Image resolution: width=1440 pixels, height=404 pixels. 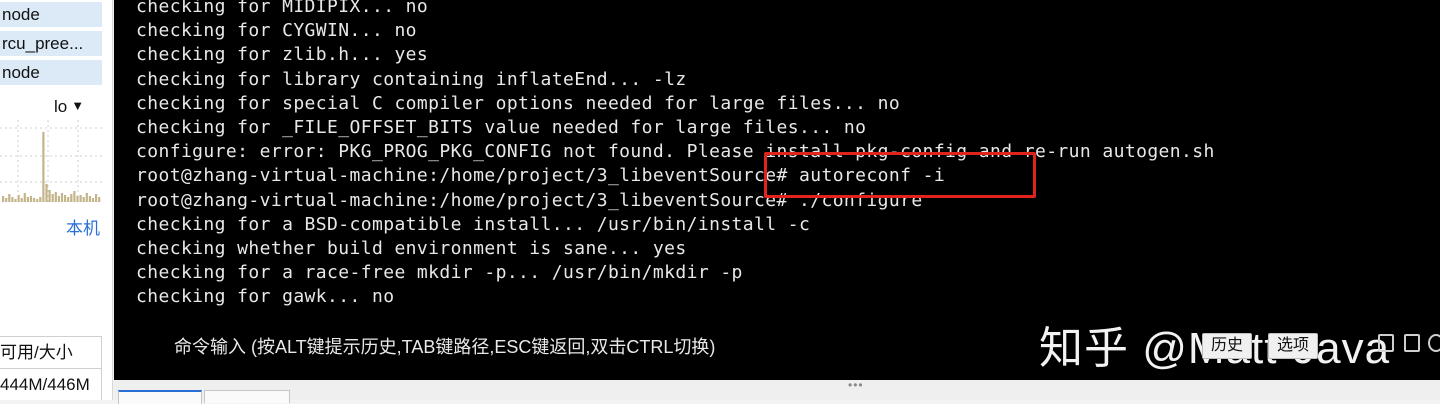 What do you see at coordinates (777, 391) in the screenshot?
I see `bottom-tab-strip: •••` at bounding box center [777, 391].